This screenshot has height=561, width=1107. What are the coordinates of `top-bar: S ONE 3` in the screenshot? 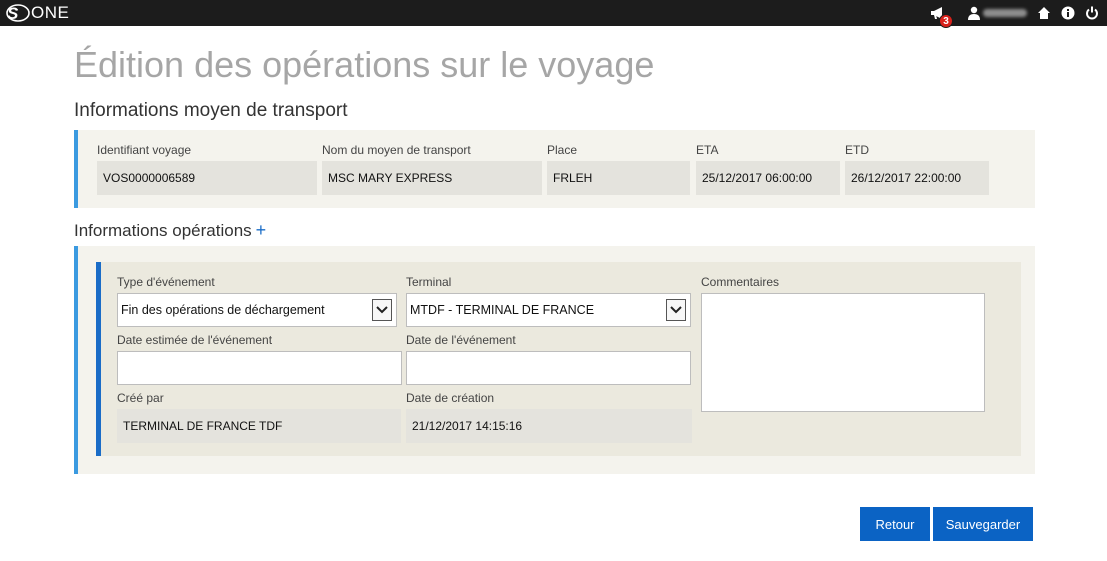 It's located at (553, 14).